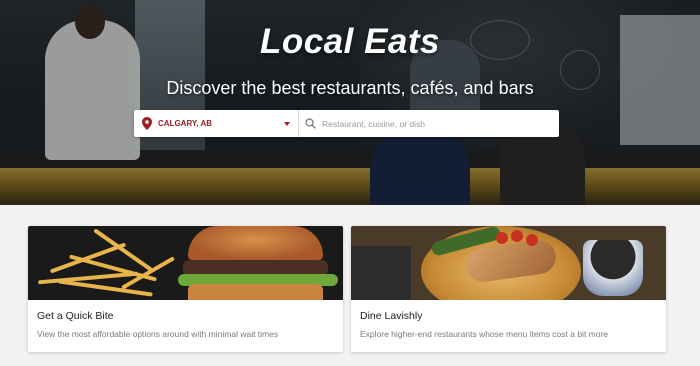 The image size is (700, 366). I want to click on chevron-down-icon, so click(287, 123).